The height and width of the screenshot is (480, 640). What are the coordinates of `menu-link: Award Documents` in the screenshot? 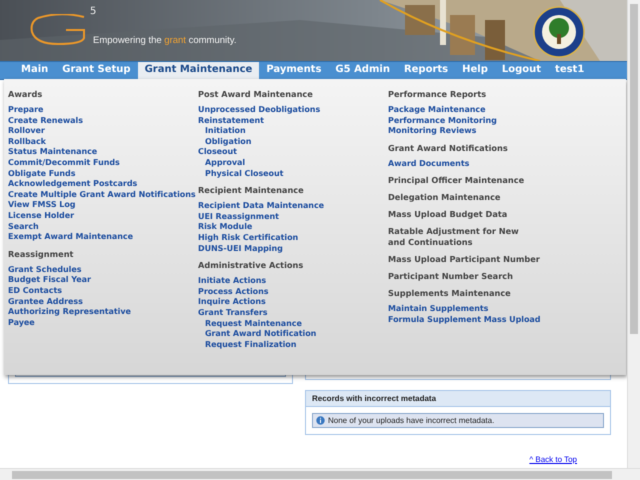 It's located at (483, 164).